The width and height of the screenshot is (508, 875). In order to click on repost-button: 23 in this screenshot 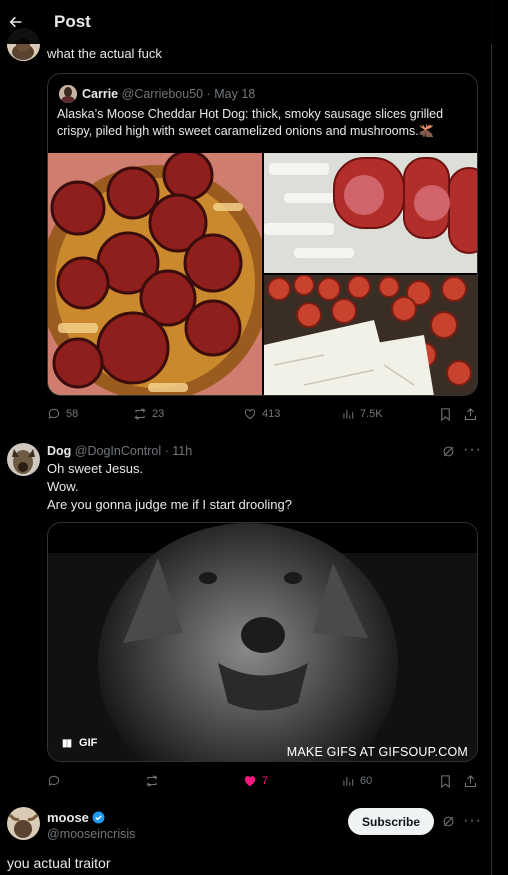, I will do `click(148, 414)`.